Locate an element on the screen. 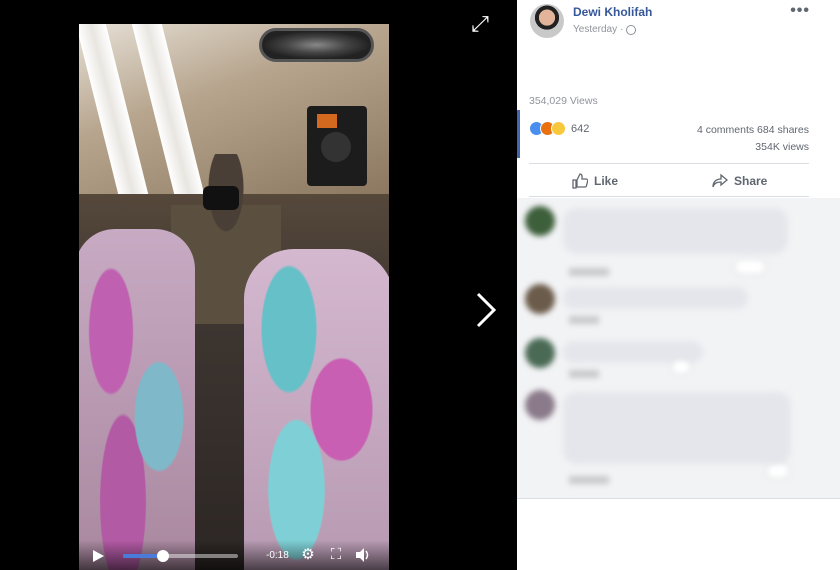 The height and width of the screenshot is (570, 840). video-controls: -0:18 ⚙ ⛶ is located at coordinates (234, 555).